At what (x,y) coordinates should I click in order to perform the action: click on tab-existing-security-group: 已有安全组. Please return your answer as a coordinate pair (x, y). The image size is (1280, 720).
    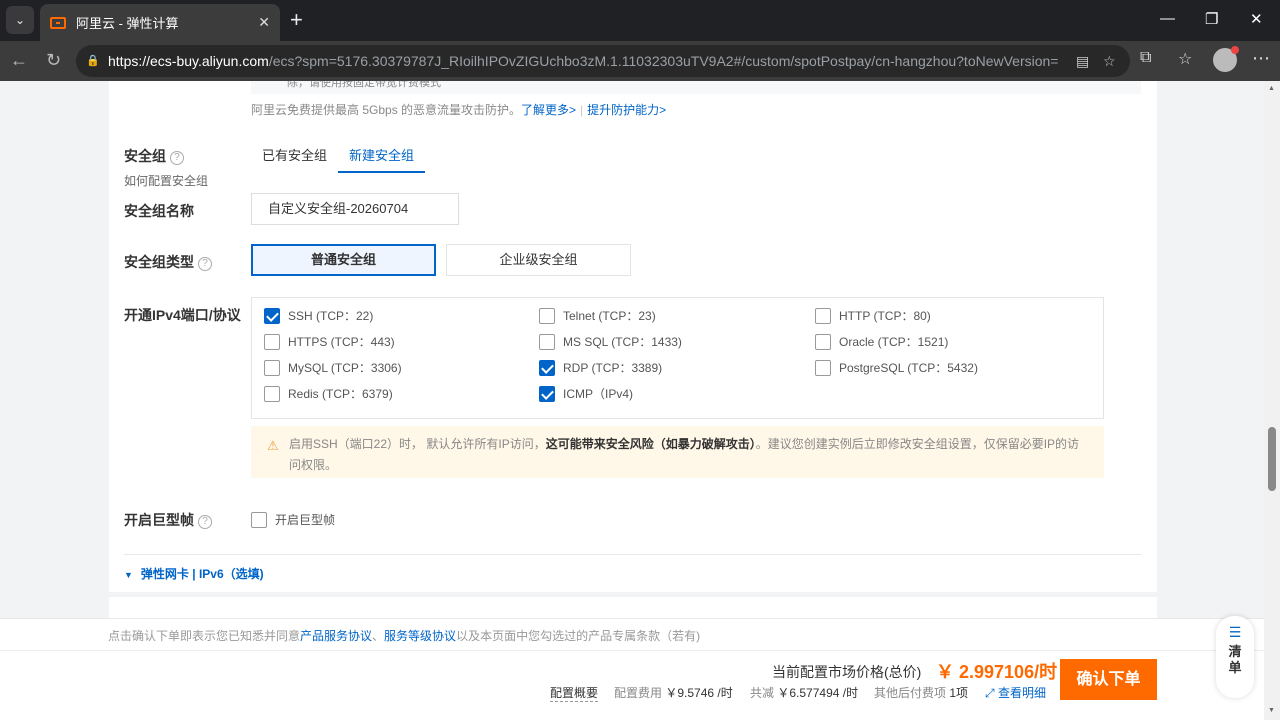
    Looking at the image, I should click on (294, 157).